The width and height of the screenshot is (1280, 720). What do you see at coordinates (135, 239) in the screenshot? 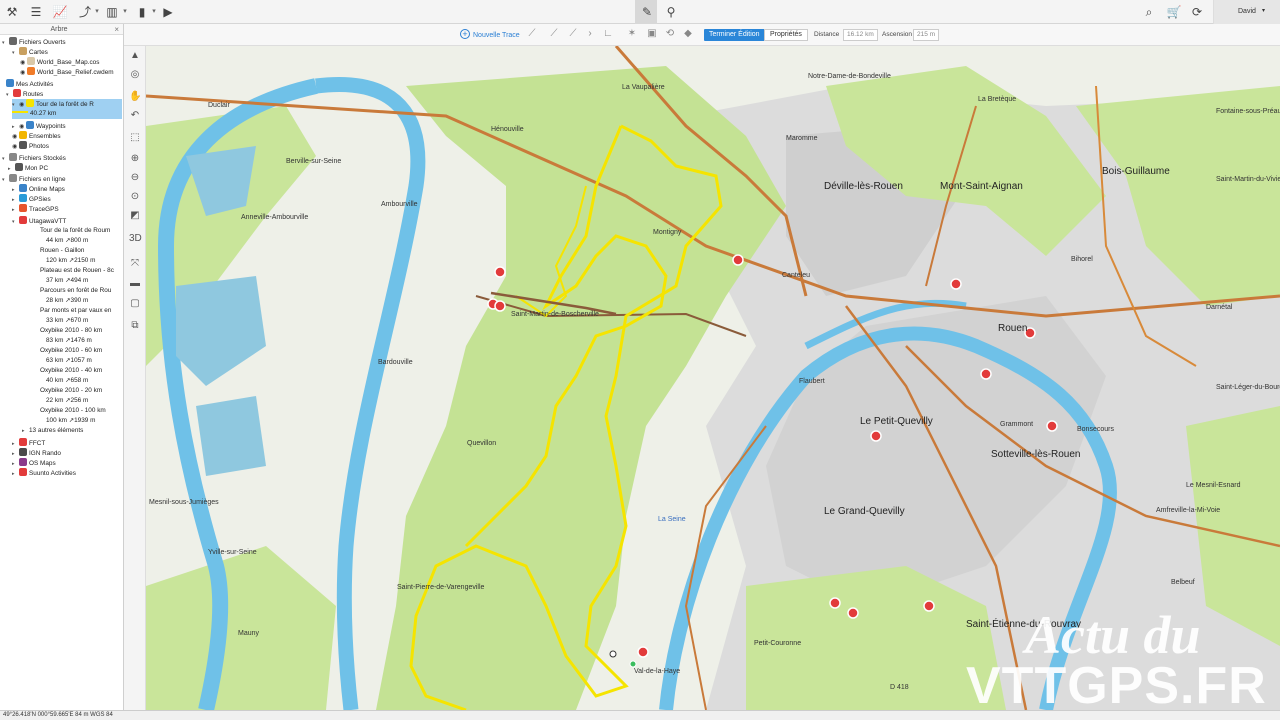
I see `3d-icon: 3D` at bounding box center [135, 239].